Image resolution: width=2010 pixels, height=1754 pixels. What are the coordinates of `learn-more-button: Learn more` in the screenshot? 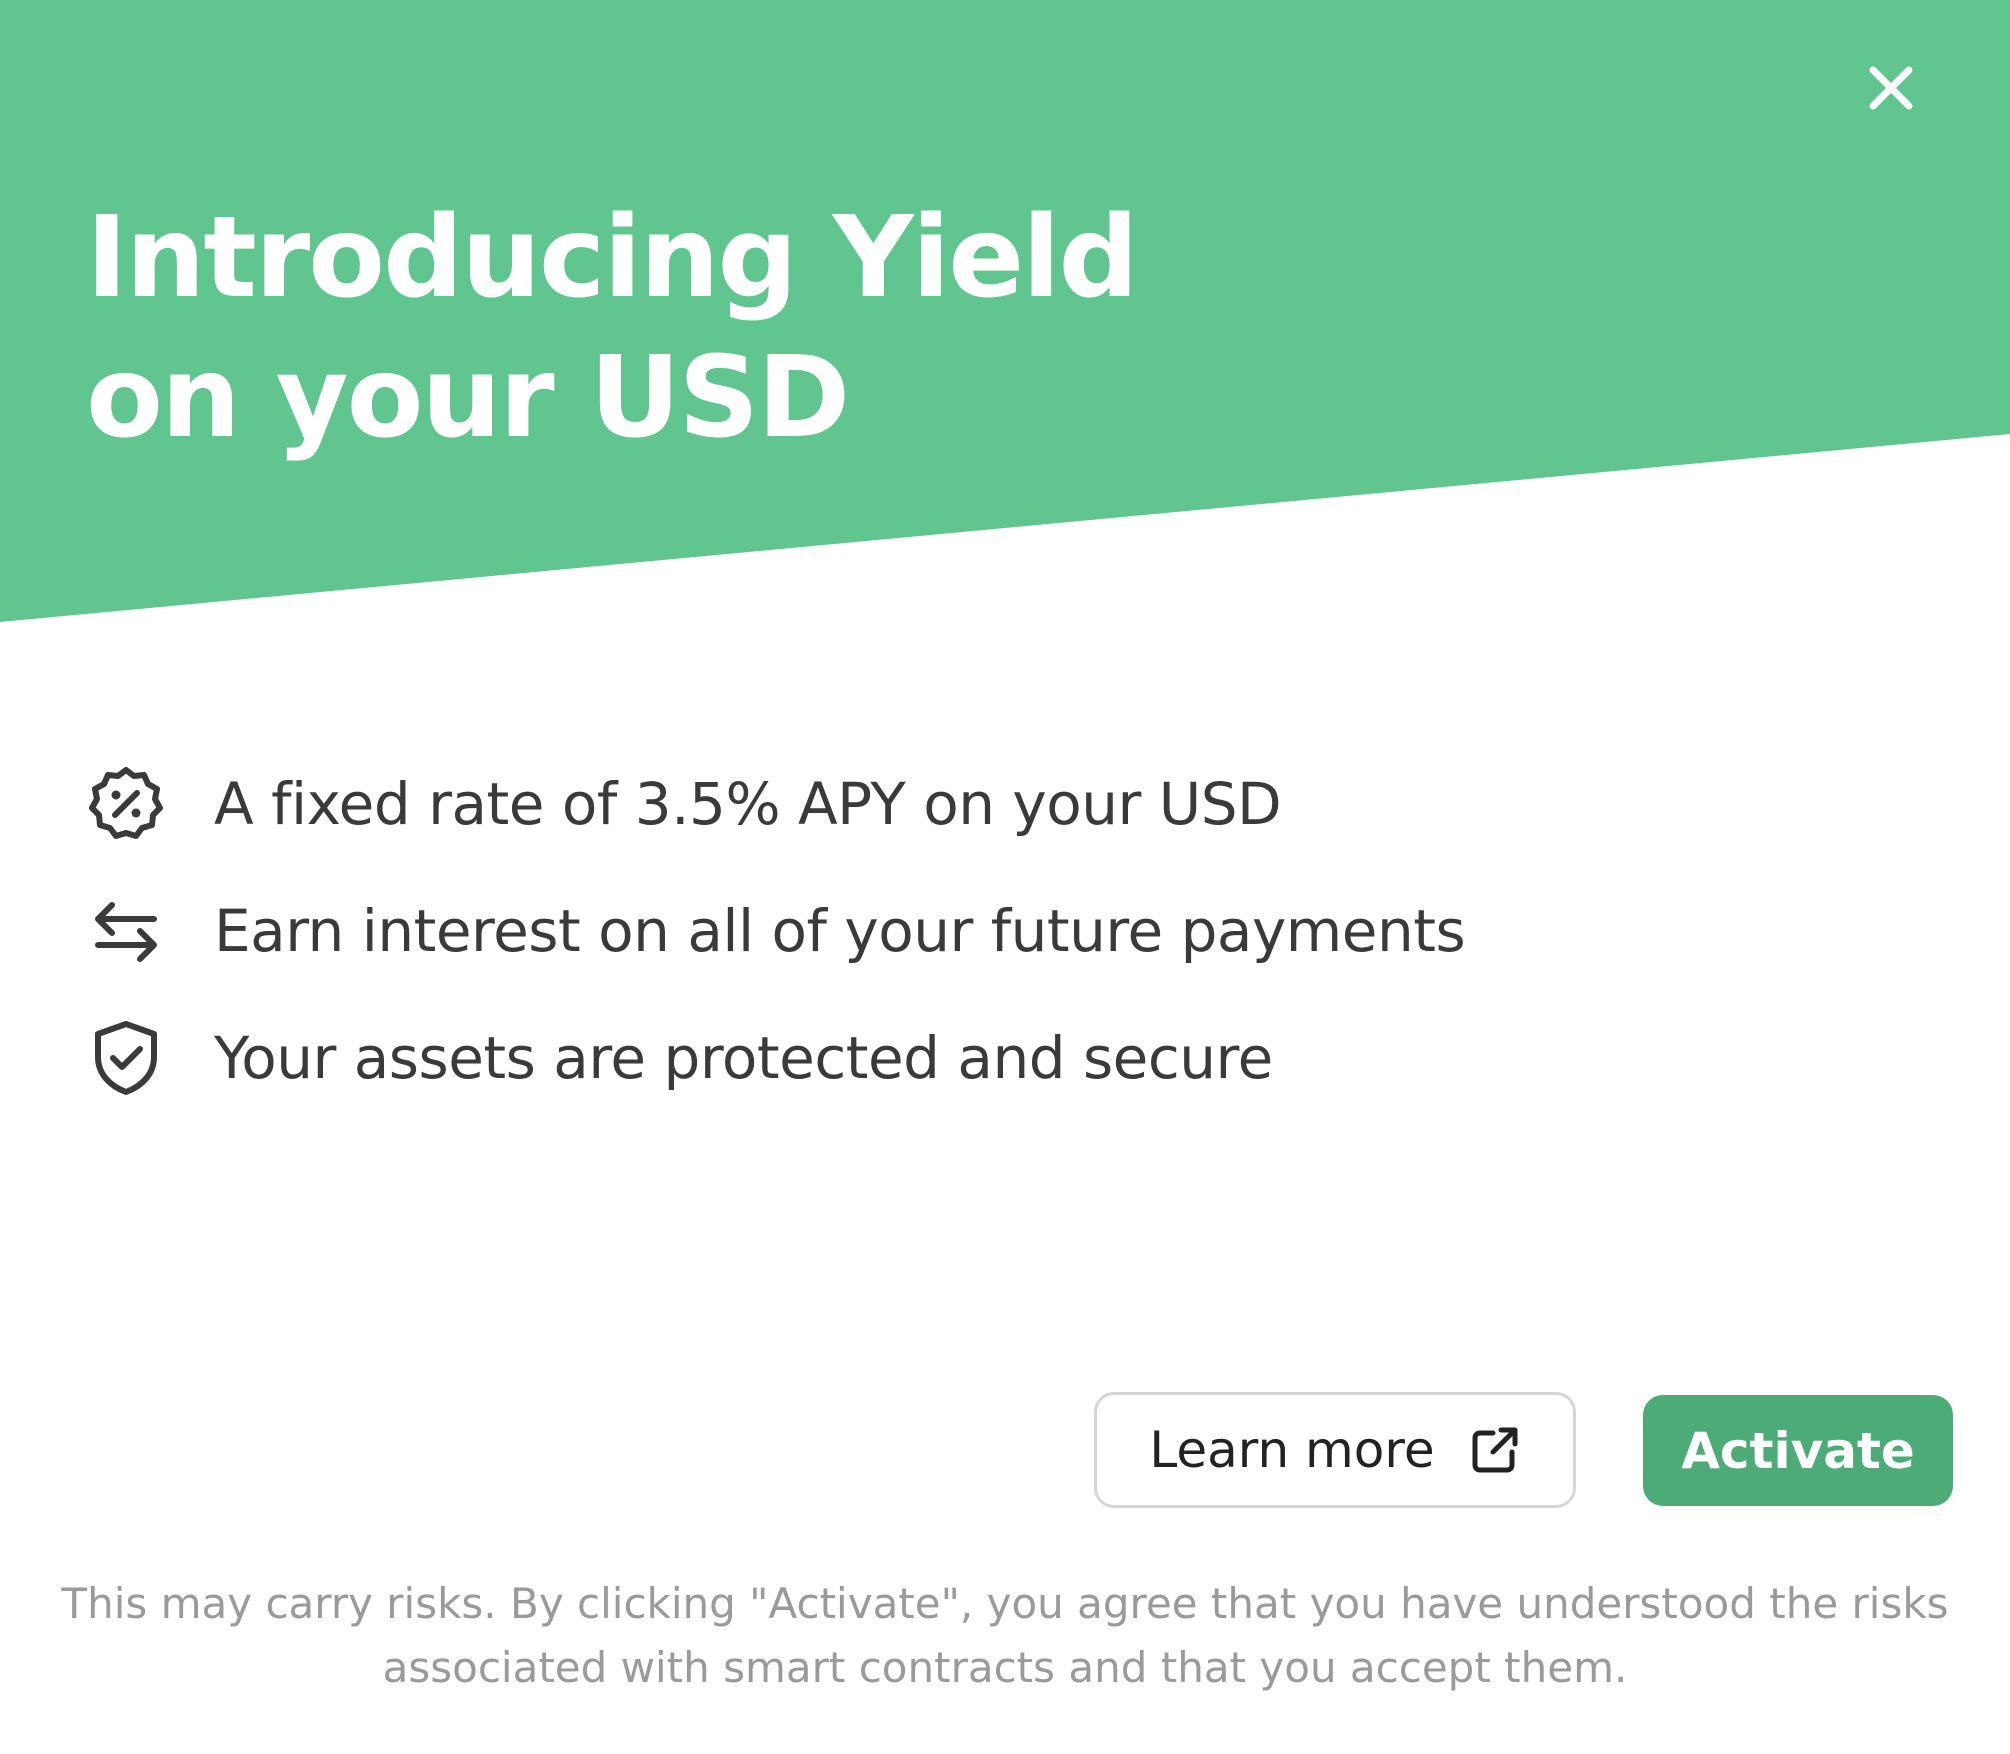 It's located at (1335, 1450).